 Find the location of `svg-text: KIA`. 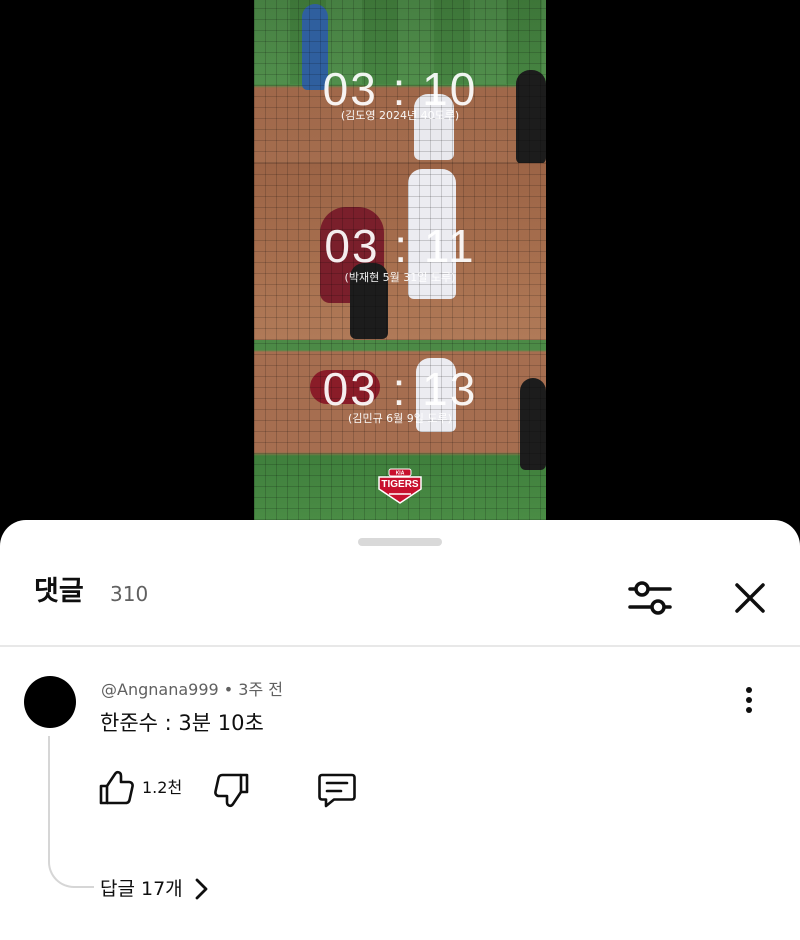

svg-text: KIA is located at coordinates (400, 474).